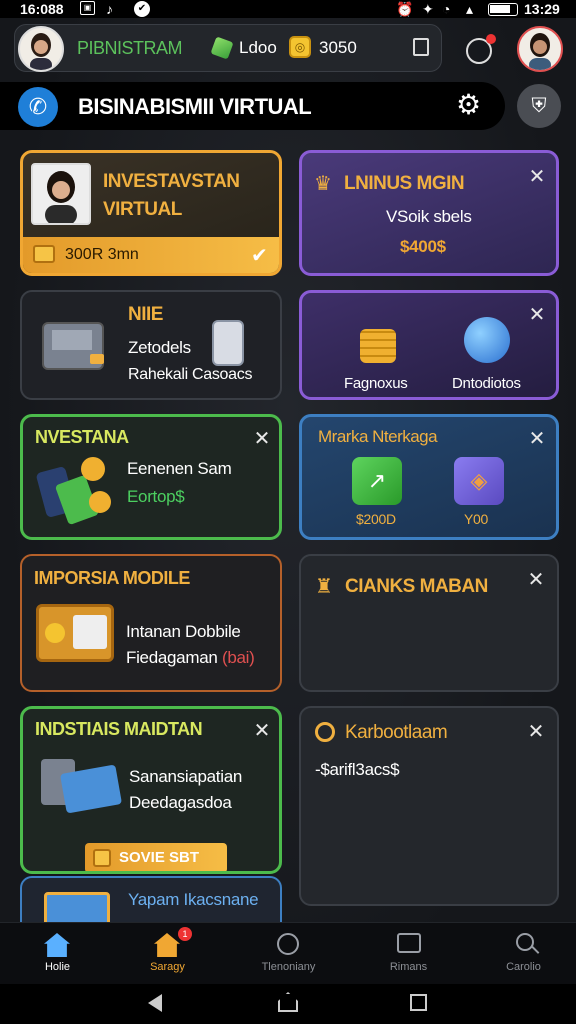 This screenshot has width=576, height=1024. I want to click on card-title: NVESTANA, so click(82, 437).